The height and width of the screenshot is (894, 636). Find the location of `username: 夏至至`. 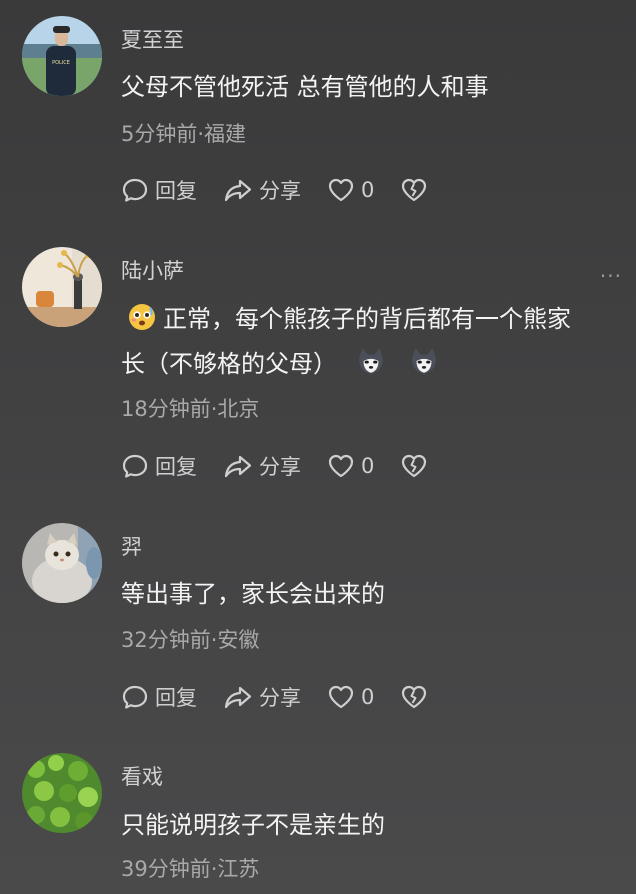

username: 夏至至 is located at coordinates (152, 39).